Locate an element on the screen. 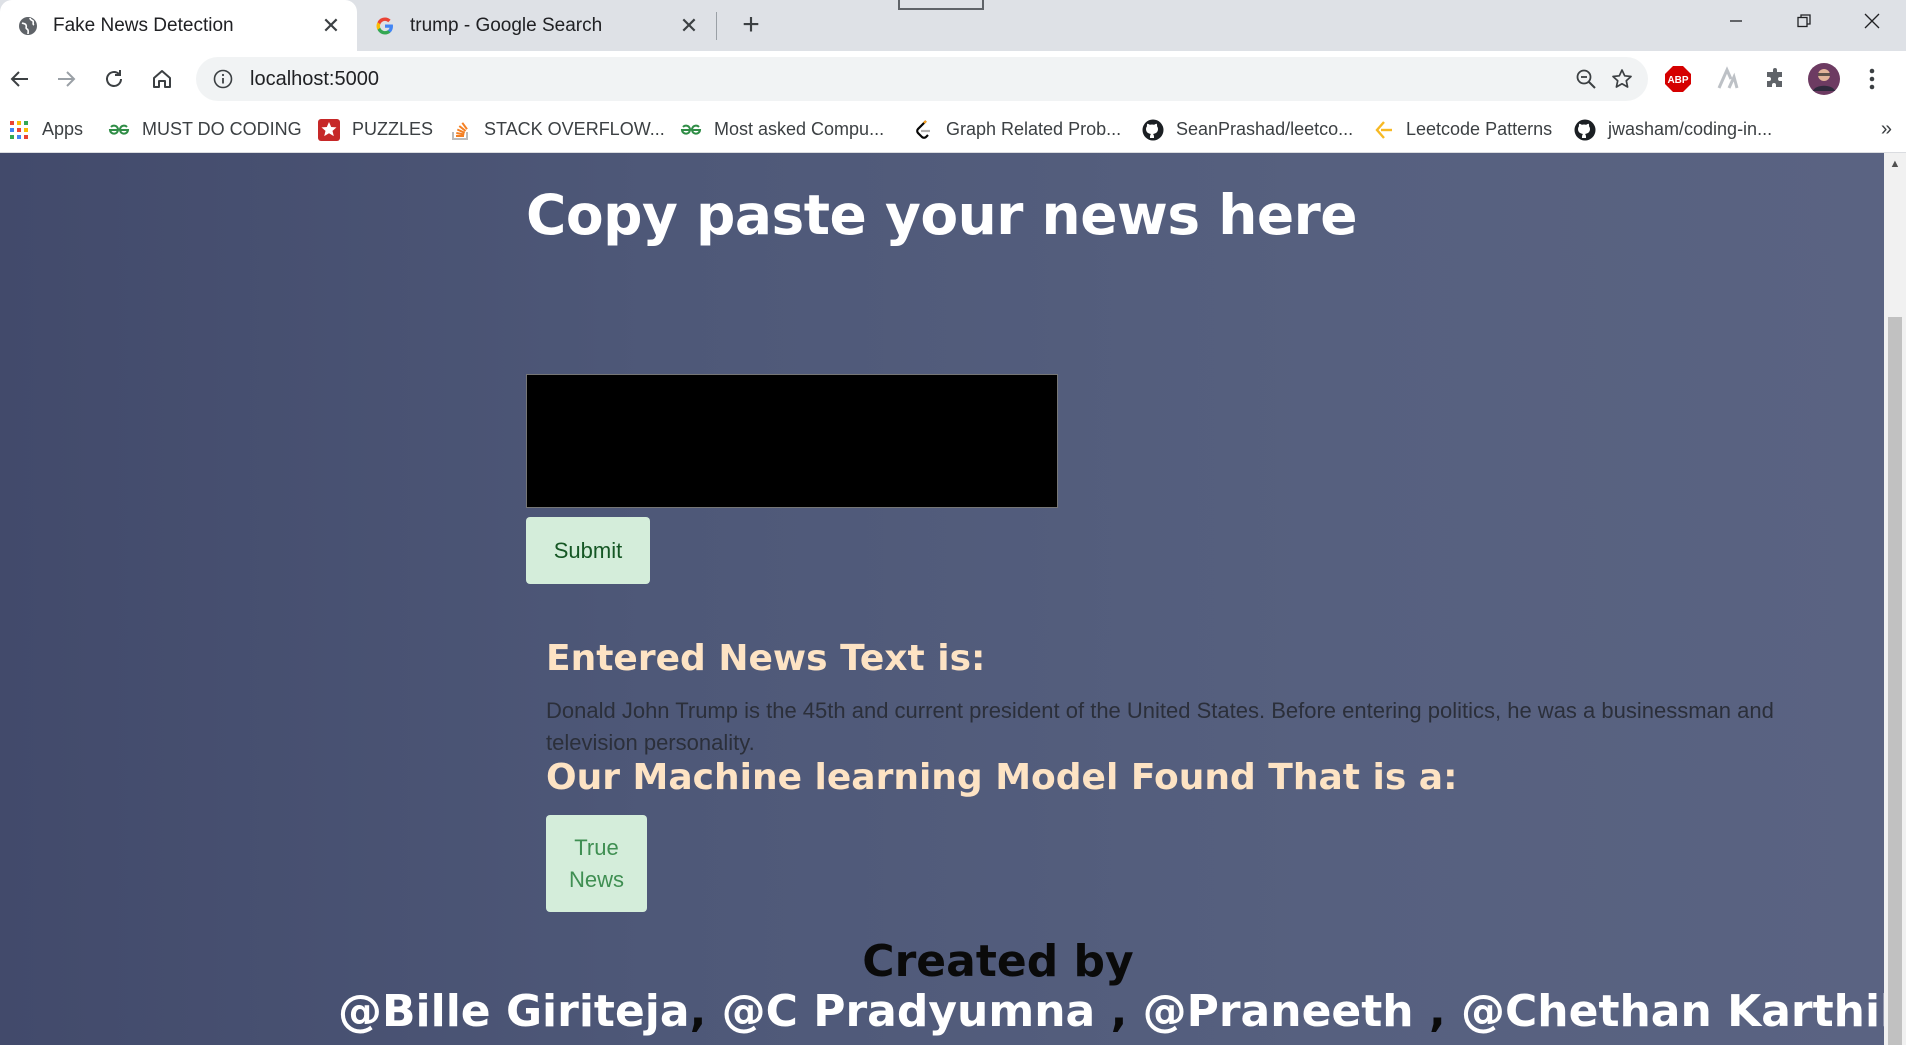 The height and width of the screenshot is (1045, 1906). leetcode-icon is located at coordinates (923, 130).